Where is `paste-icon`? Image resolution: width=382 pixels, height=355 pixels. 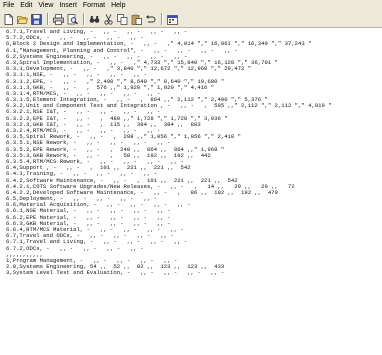
paste-icon is located at coordinates (136, 19).